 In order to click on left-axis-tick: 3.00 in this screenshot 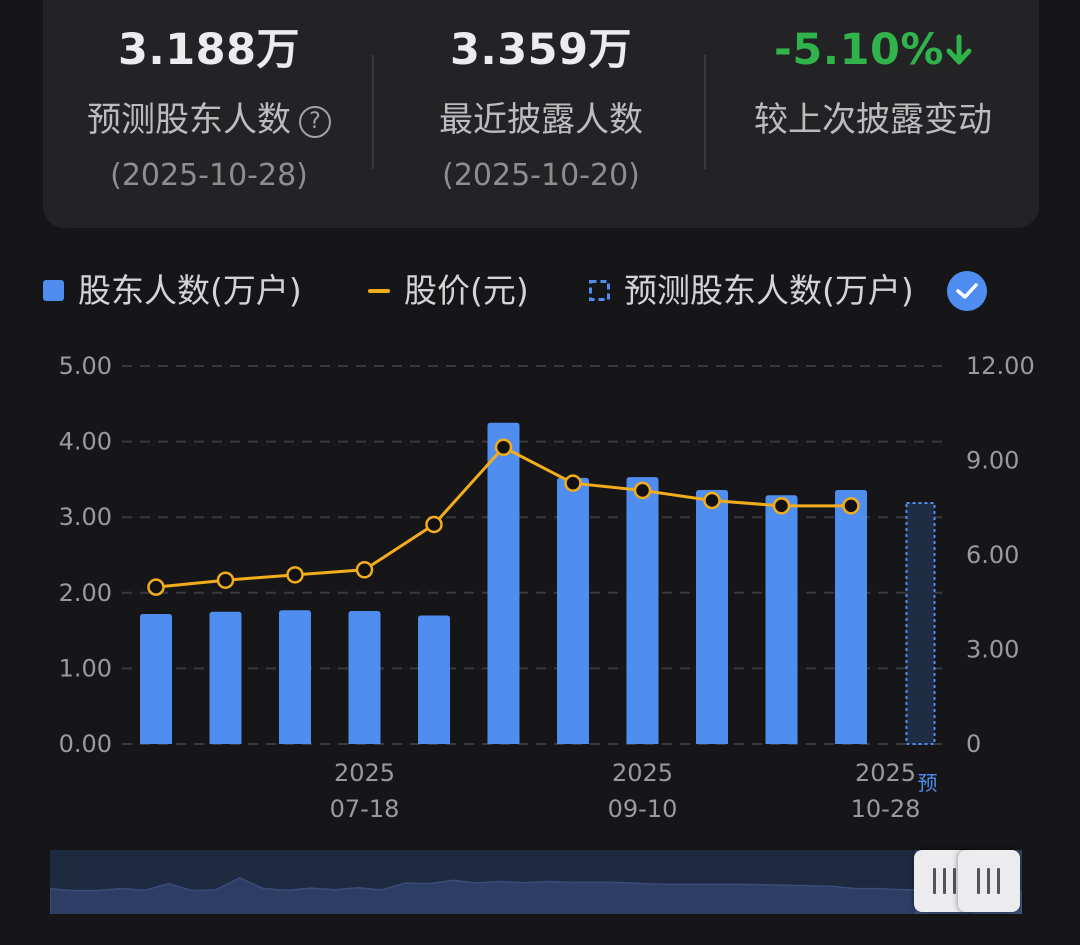, I will do `click(85, 517)`.